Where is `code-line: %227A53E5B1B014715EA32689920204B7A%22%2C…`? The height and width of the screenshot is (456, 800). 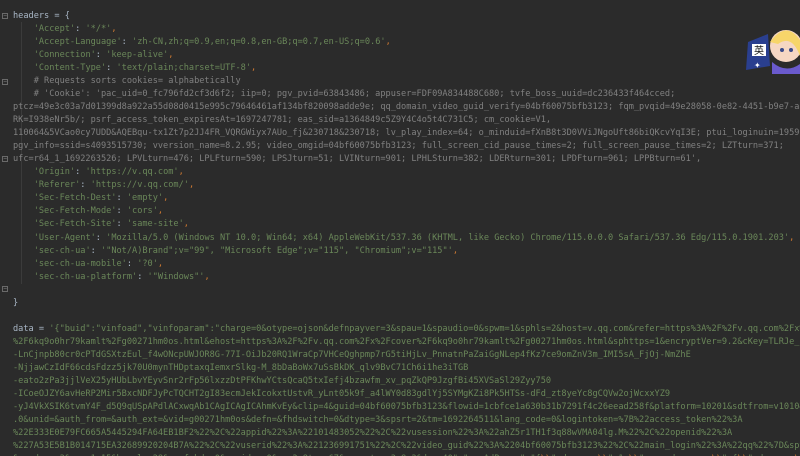
code-line: %227A53E5B1B014715EA32689920204B7A%22%2C… is located at coordinates (406, 446).